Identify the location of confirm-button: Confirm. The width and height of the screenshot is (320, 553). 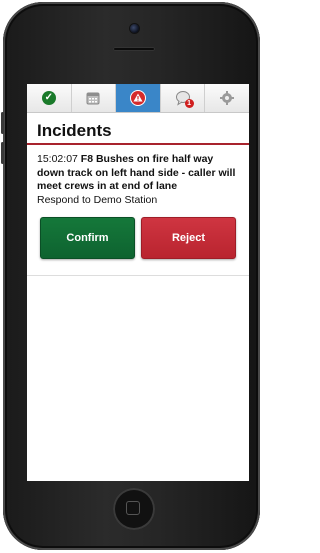
(87, 238).